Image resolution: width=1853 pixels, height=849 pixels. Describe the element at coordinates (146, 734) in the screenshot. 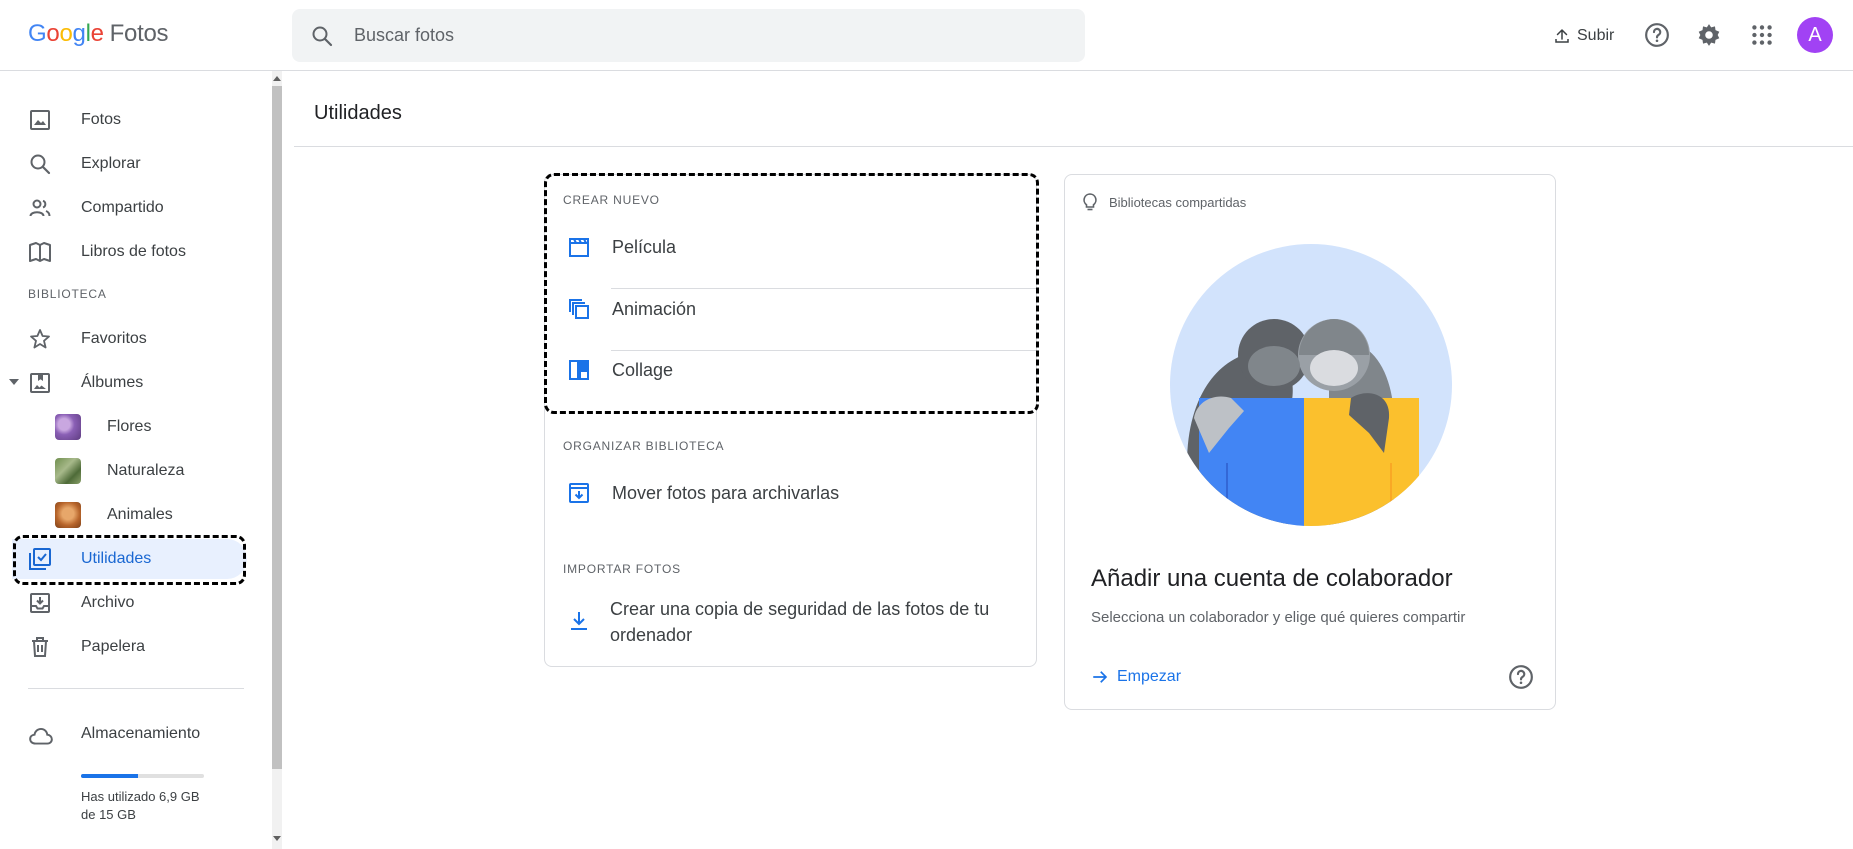

I see `storage-title: Almacenamiento` at that location.